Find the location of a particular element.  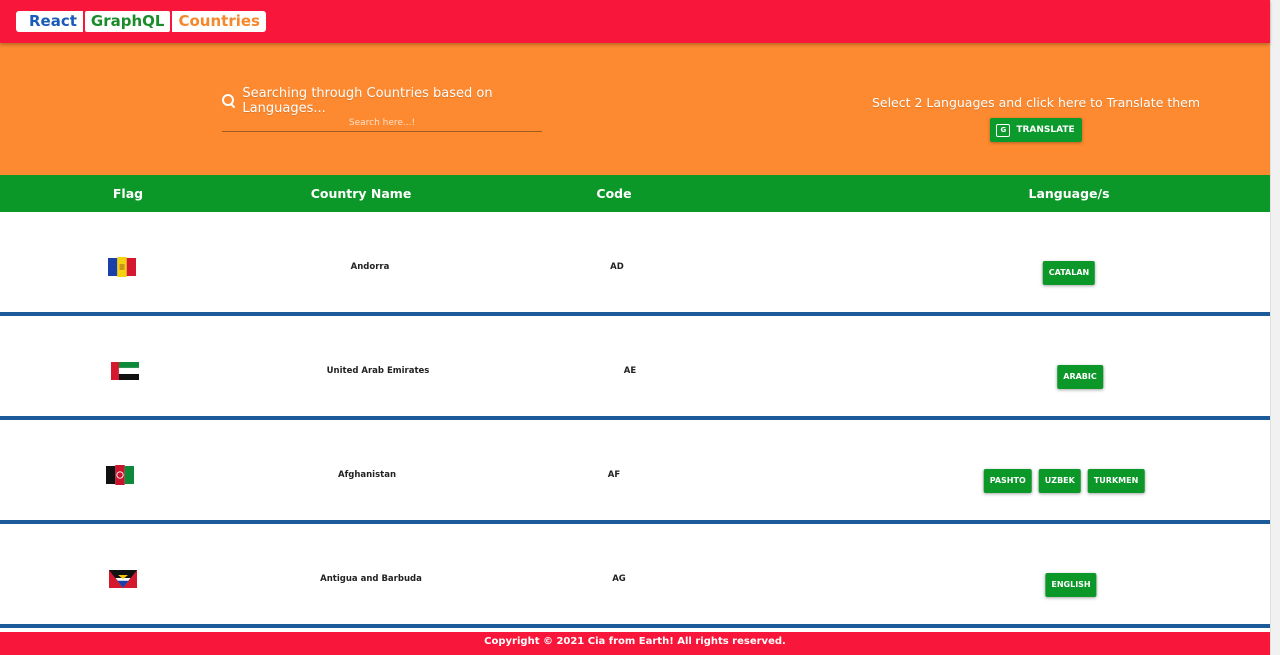

translate-button-label: TRANSLATE is located at coordinates (1045, 130).